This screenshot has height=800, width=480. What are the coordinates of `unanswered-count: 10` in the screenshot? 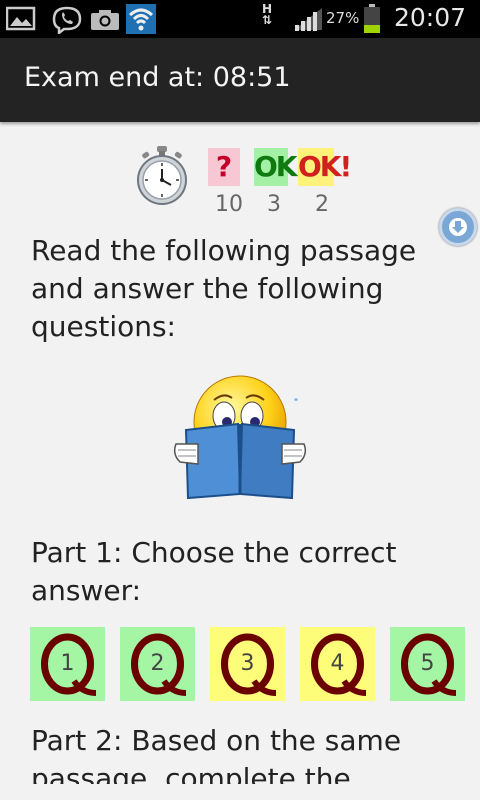 It's located at (229, 204).